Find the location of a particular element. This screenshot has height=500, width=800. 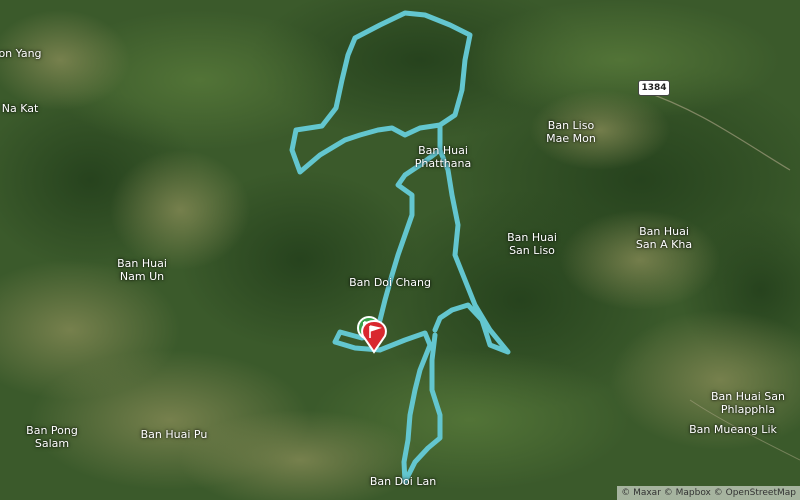

map-attribution: © Maxar © Mapbox © OpenStreetMap is located at coordinates (708, 493).